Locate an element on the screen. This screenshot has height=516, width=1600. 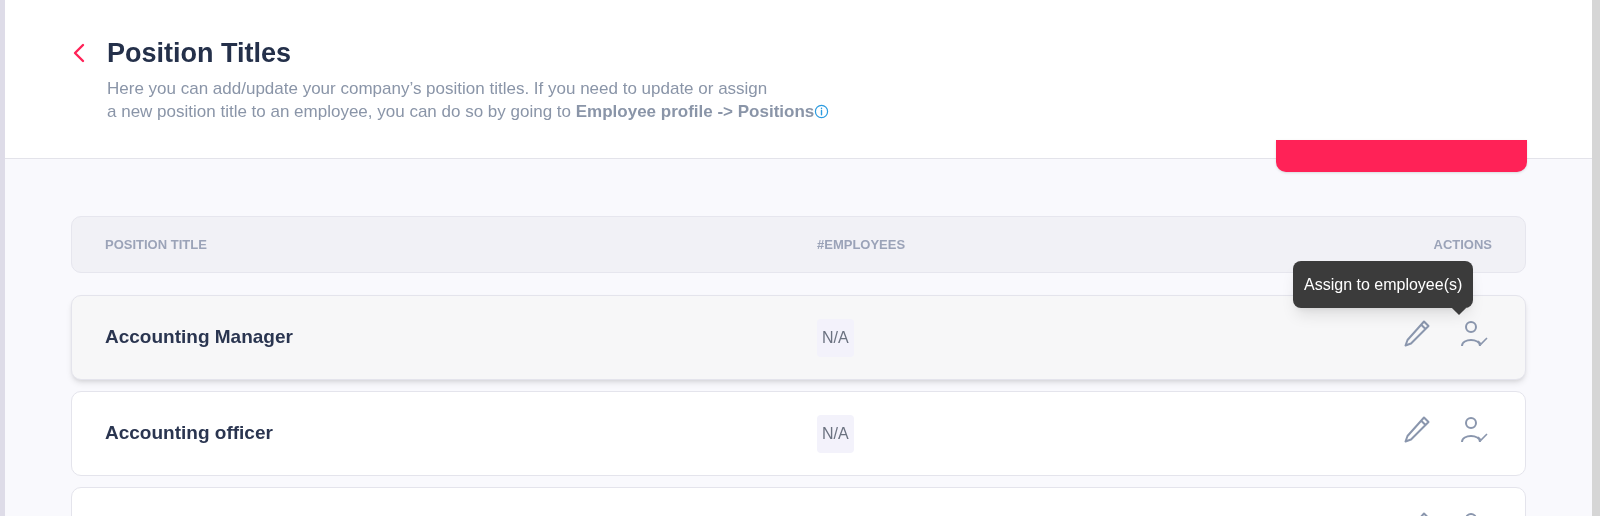
table-row: Accounting Manager N/A is located at coordinates (798, 337).